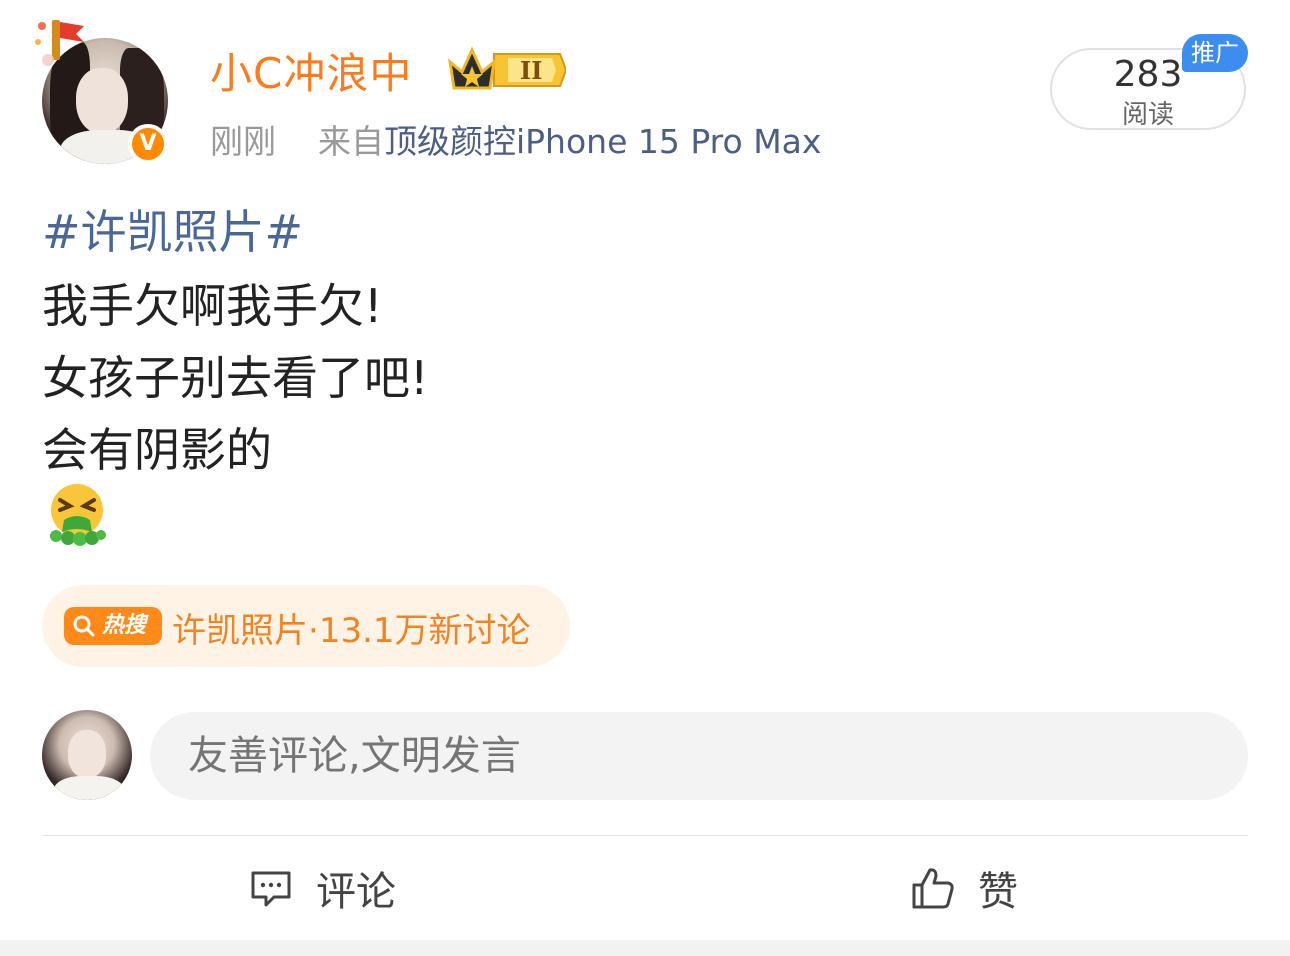 The width and height of the screenshot is (1290, 956). I want to click on comment-button: 评论, so click(322, 888).